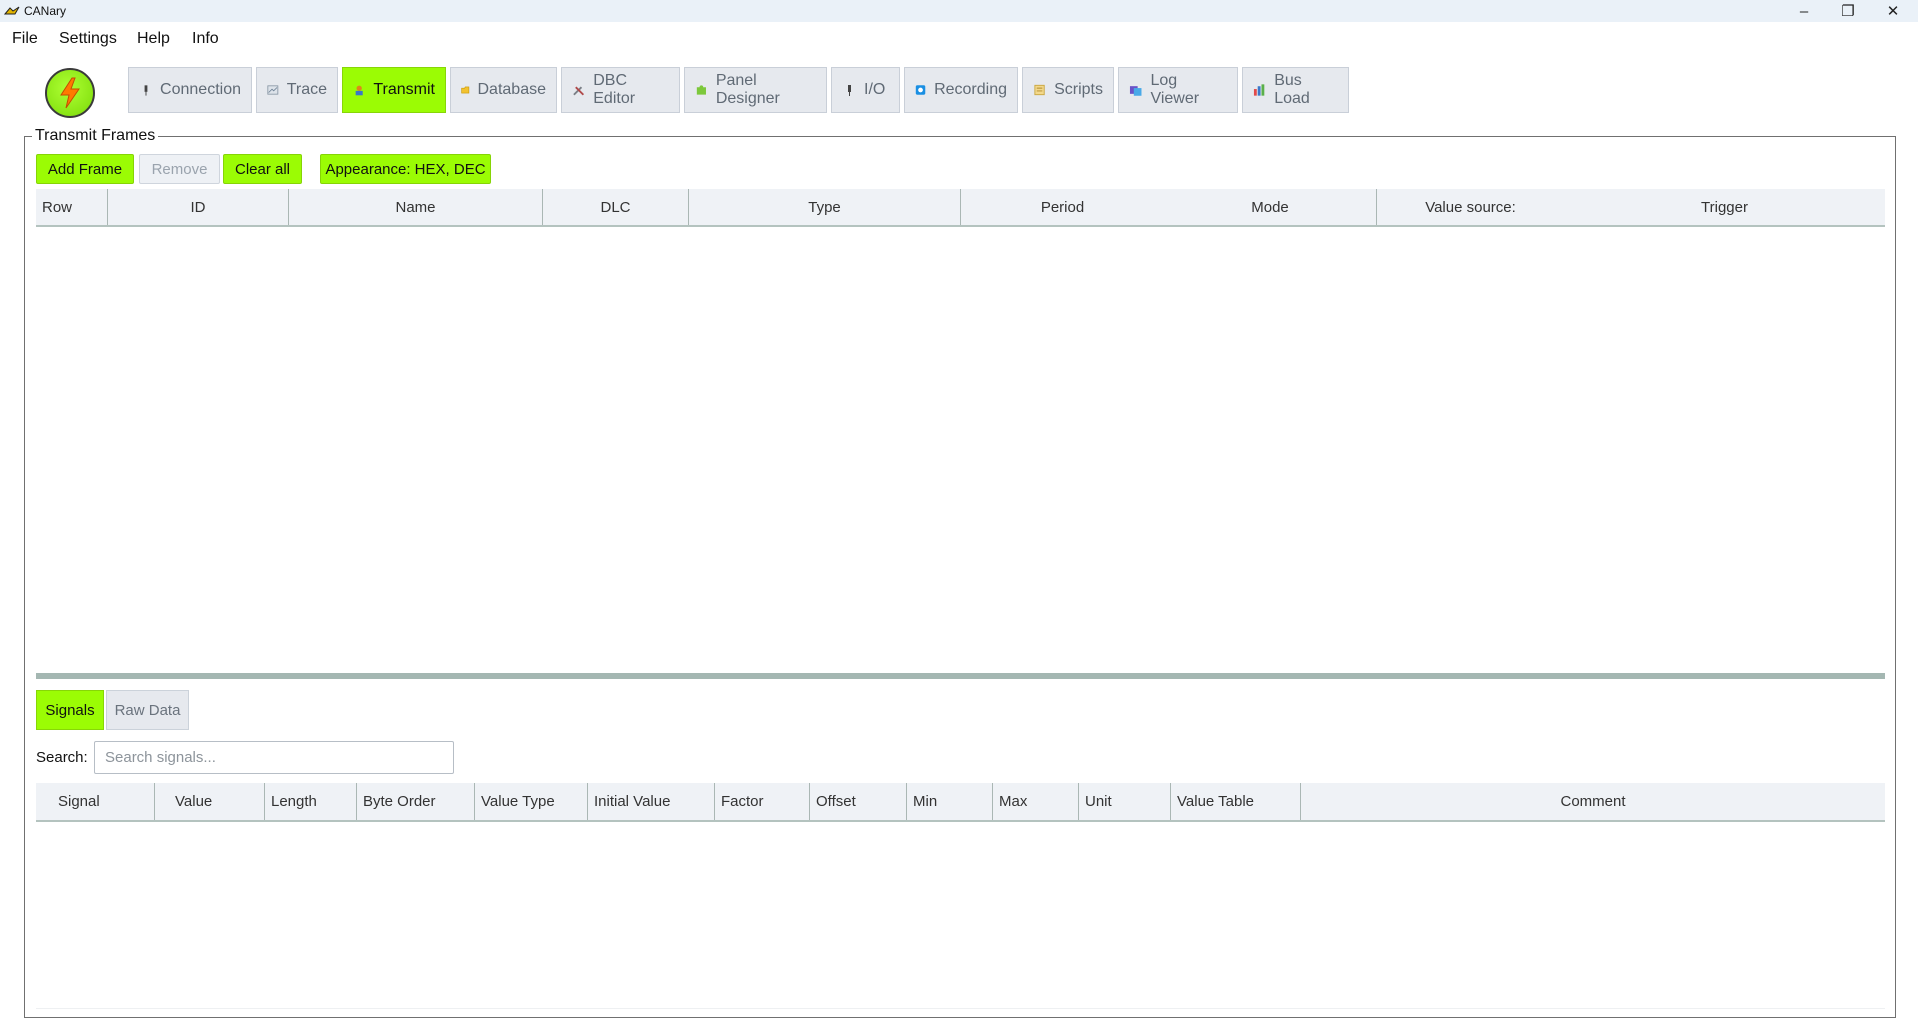  Describe the element at coordinates (311, 801) in the screenshot. I see `column-header-length: Length` at that location.